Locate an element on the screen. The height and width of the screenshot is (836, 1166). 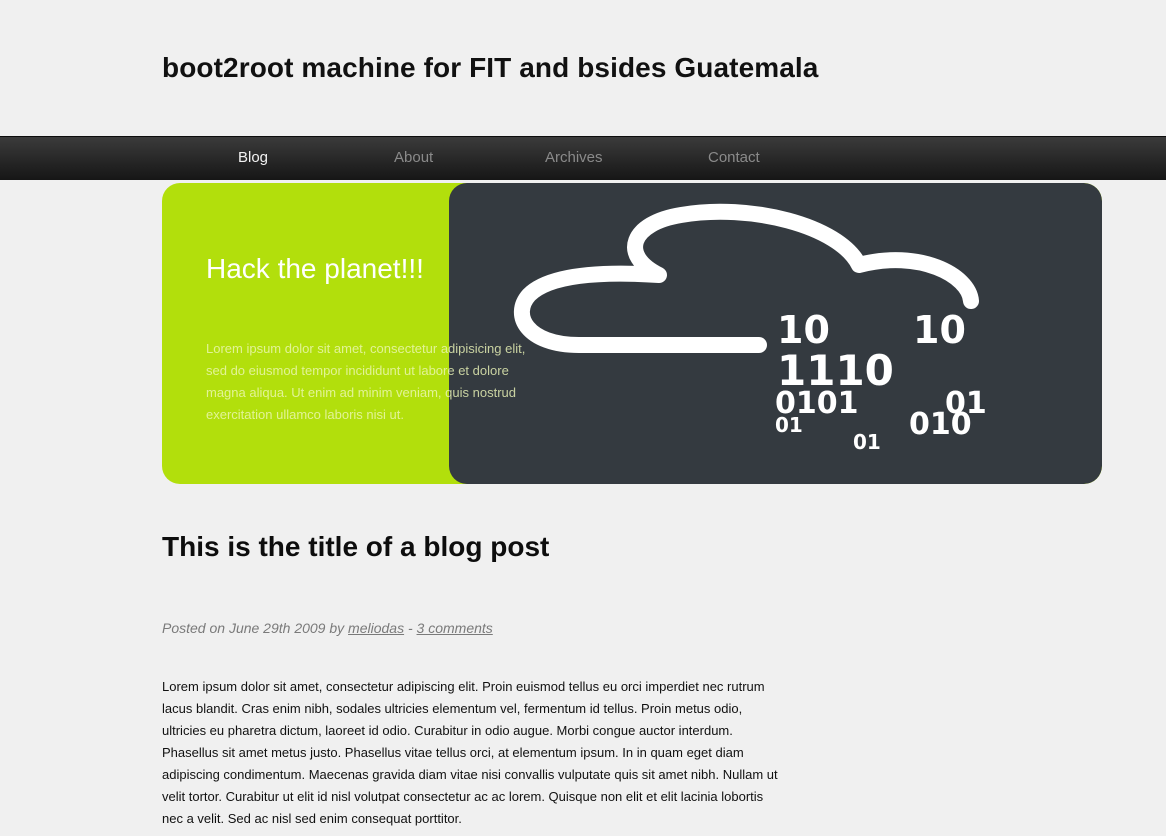
banner-heading: Hack the planet!!! is located at coordinates (315, 268).